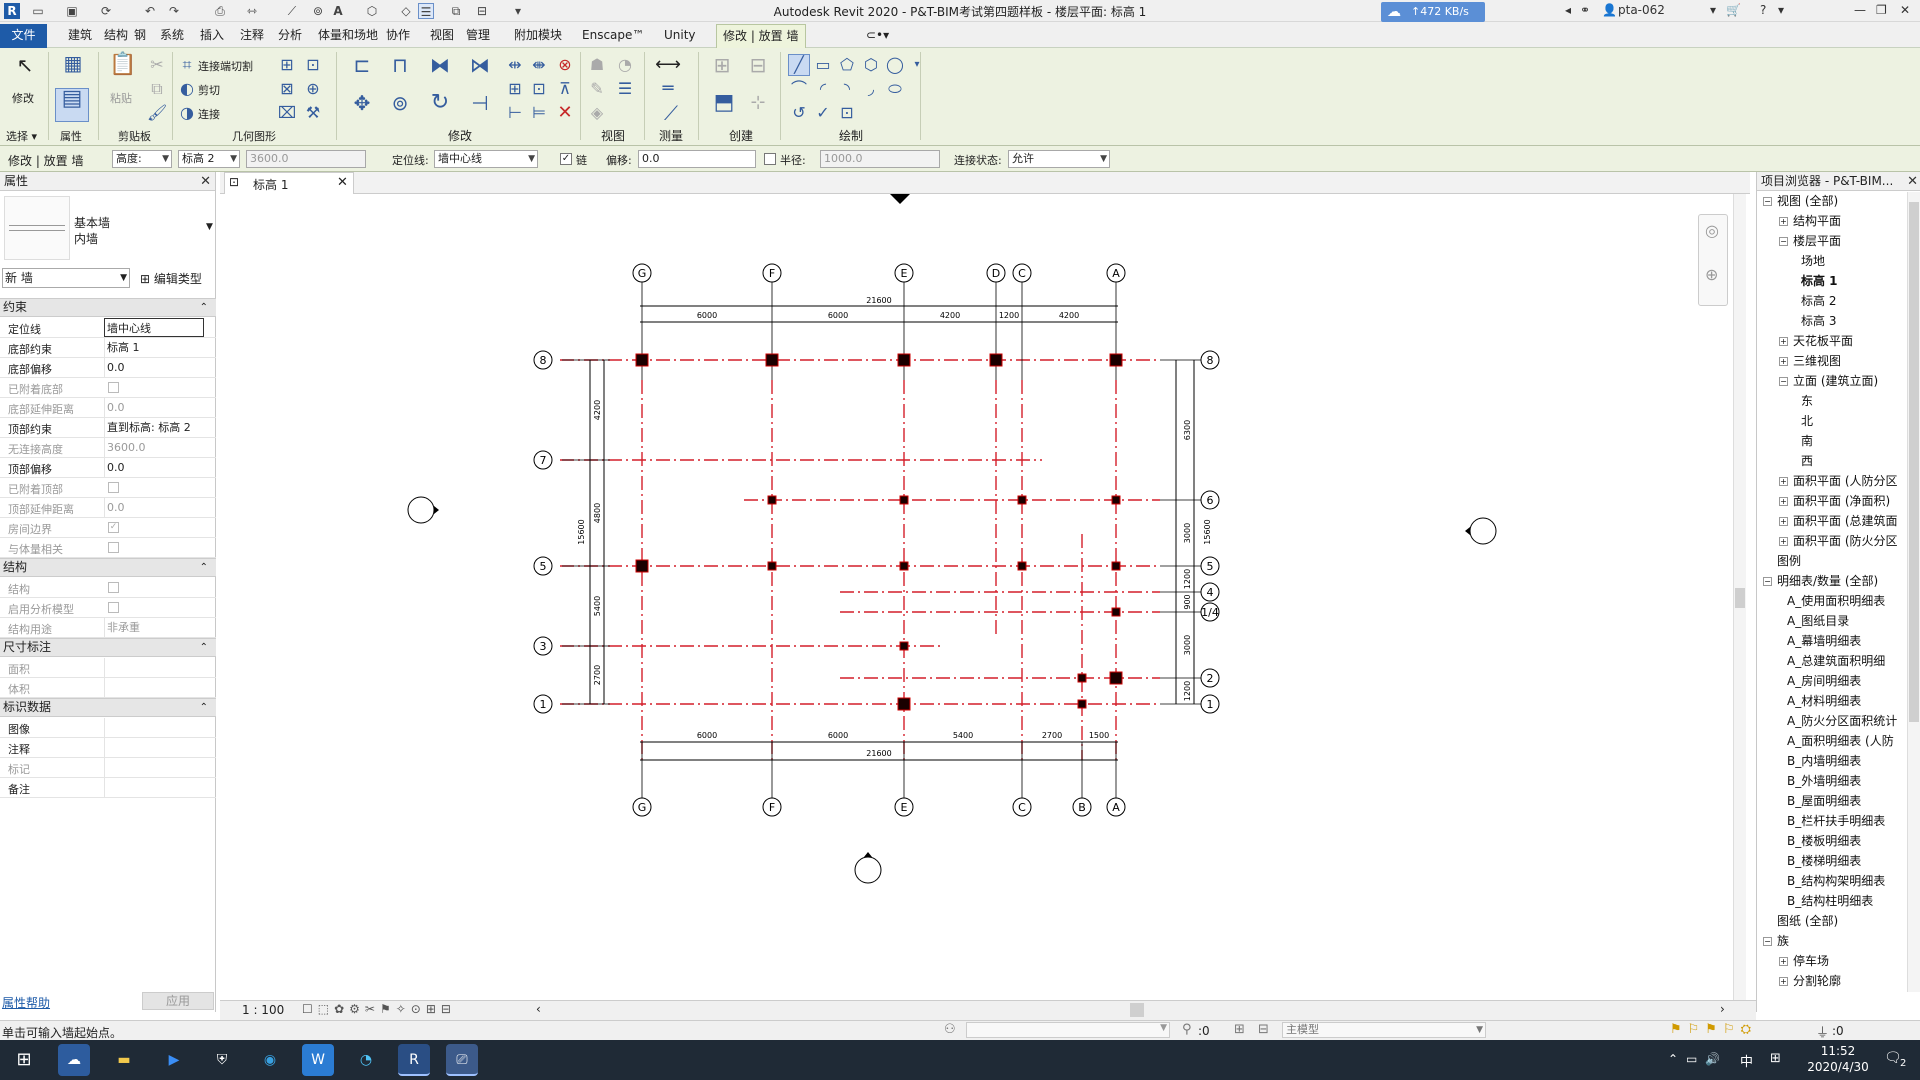 The image size is (1920, 1080). I want to click on open-icon: ▭, so click(38, 11).